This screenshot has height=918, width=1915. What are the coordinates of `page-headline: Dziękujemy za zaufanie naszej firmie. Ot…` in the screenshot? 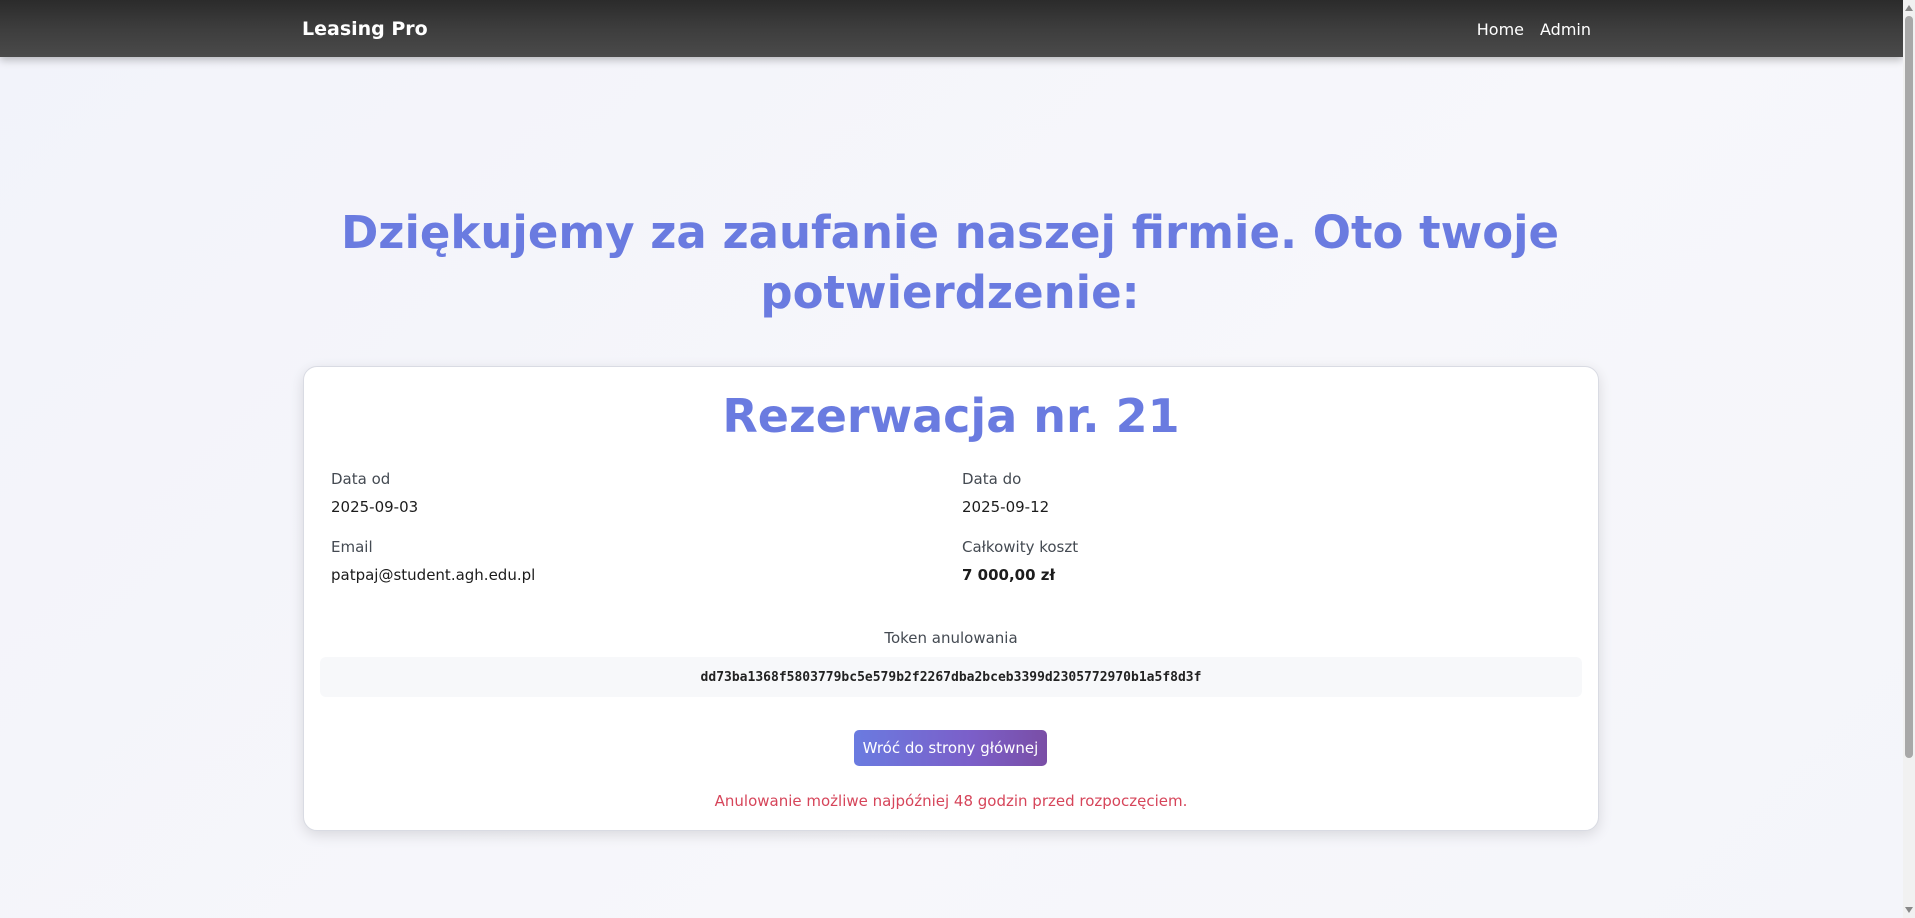 It's located at (950, 262).